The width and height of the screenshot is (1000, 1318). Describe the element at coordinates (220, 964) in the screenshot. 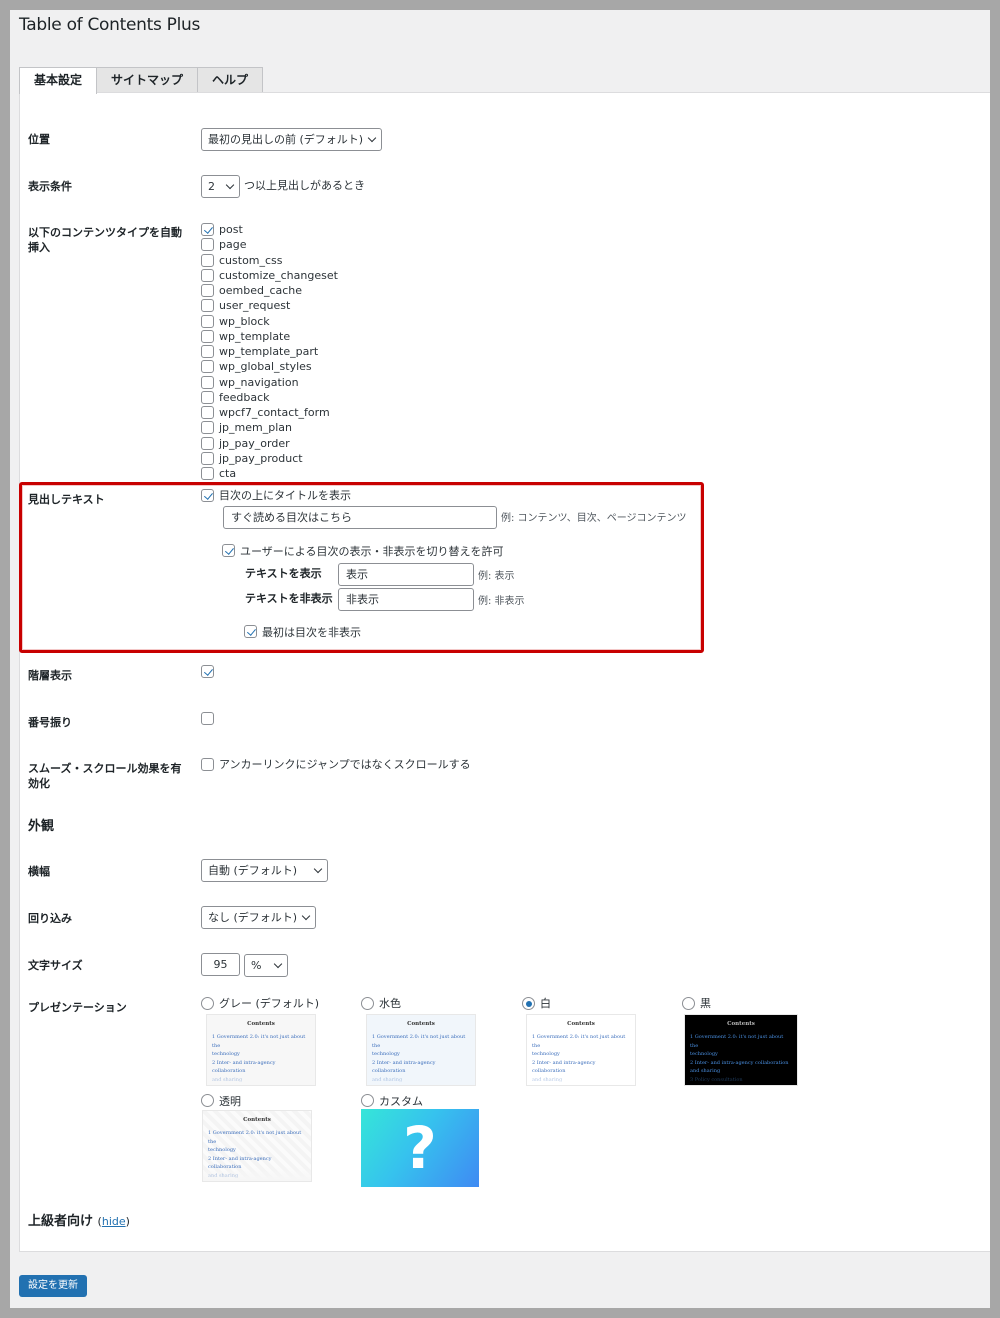

I see `font-size-input: 95` at that location.